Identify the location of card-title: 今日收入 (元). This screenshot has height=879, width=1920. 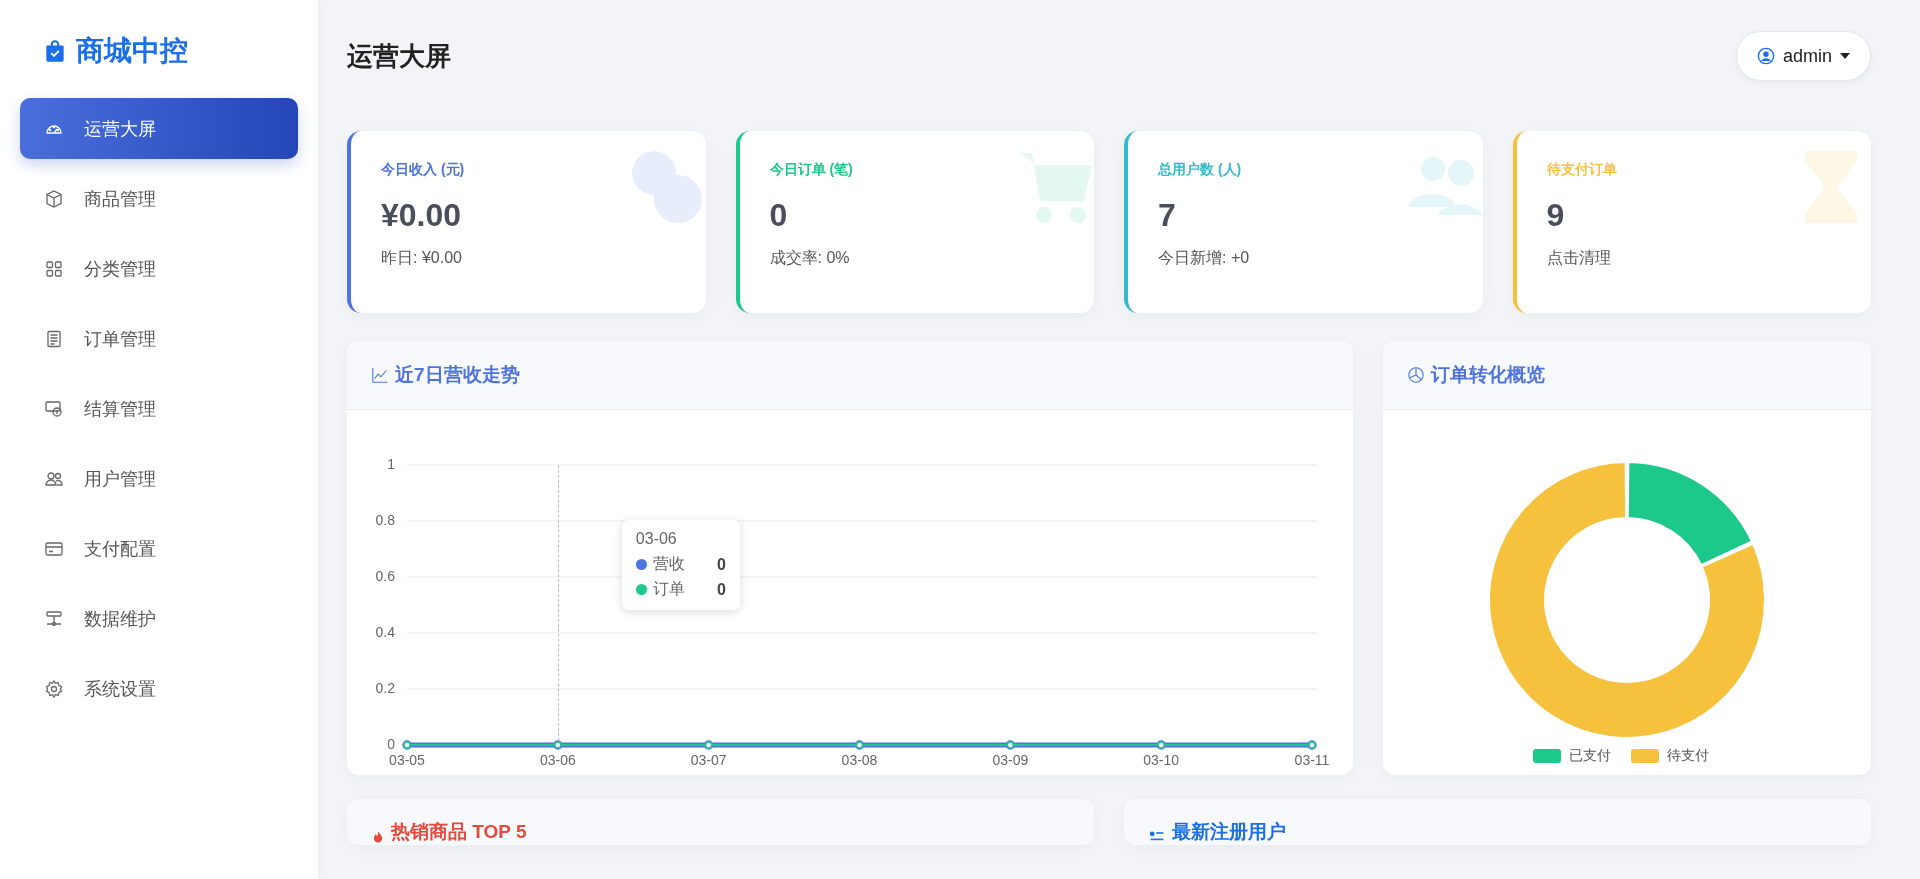
(423, 170).